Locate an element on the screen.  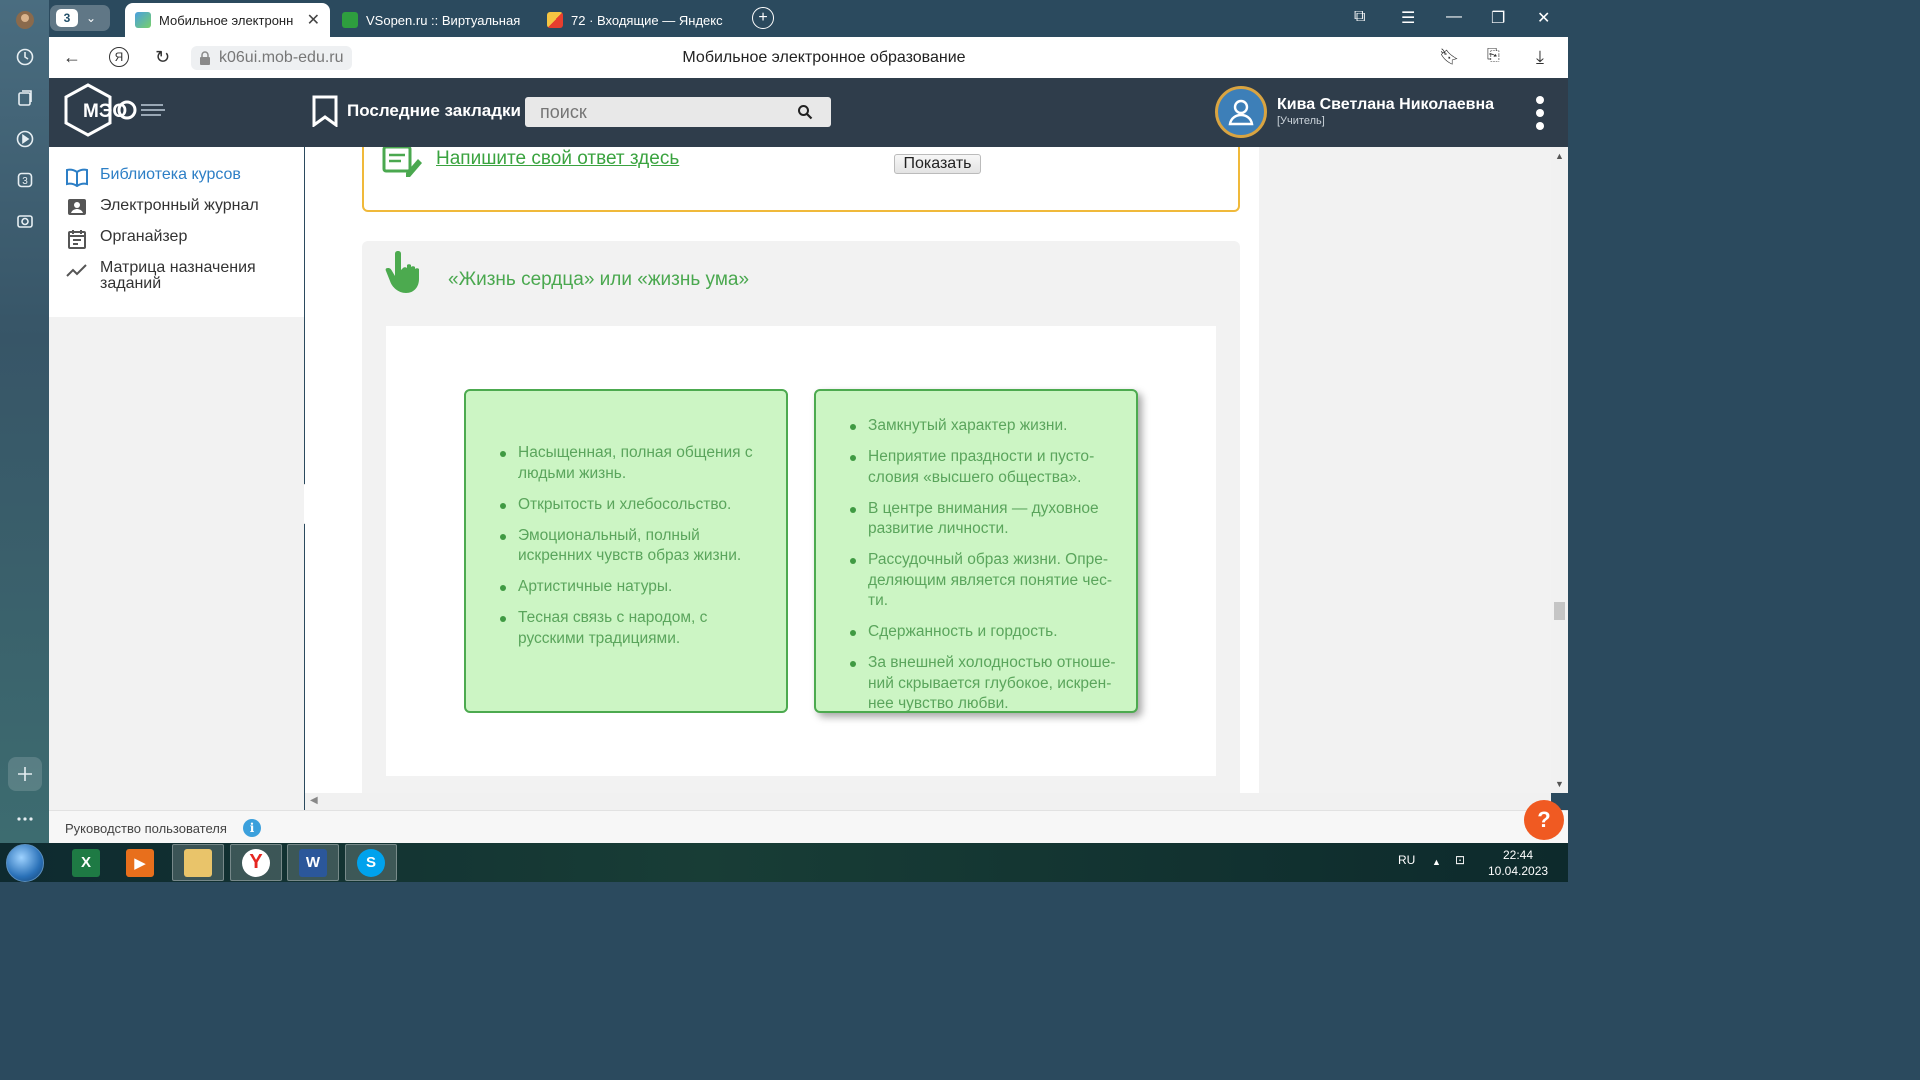
tab-group-counter: 3 ⌄ is located at coordinates (80, 18).